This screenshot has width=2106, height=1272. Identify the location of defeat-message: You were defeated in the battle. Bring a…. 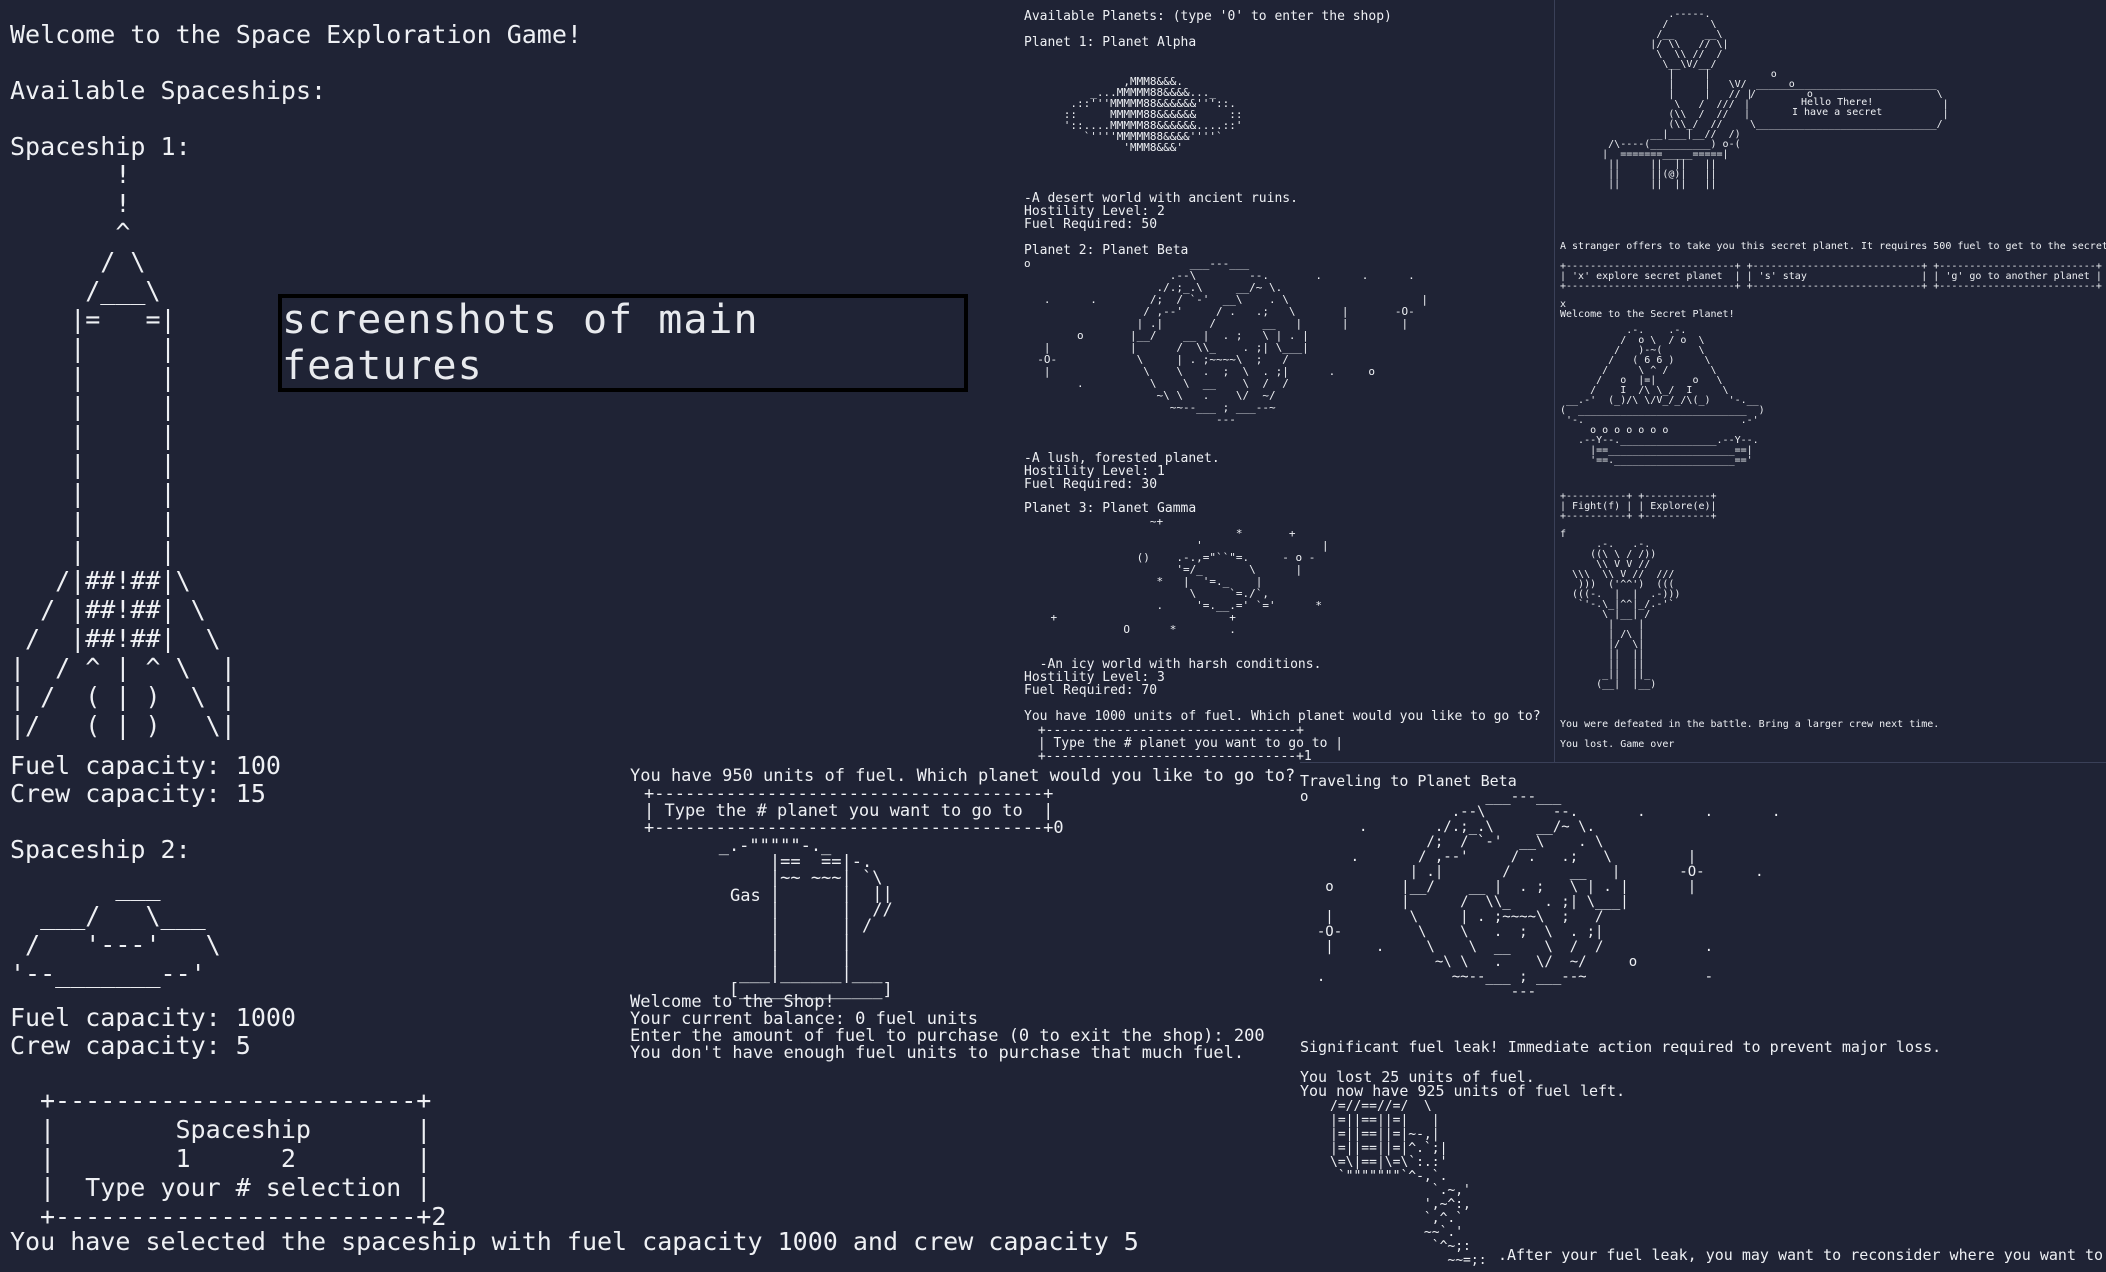
(1750, 724).